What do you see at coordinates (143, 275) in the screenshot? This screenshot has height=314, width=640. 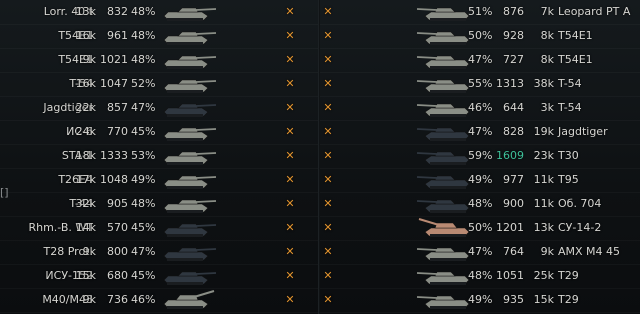 I see `win-rate: 45%` at bounding box center [143, 275].